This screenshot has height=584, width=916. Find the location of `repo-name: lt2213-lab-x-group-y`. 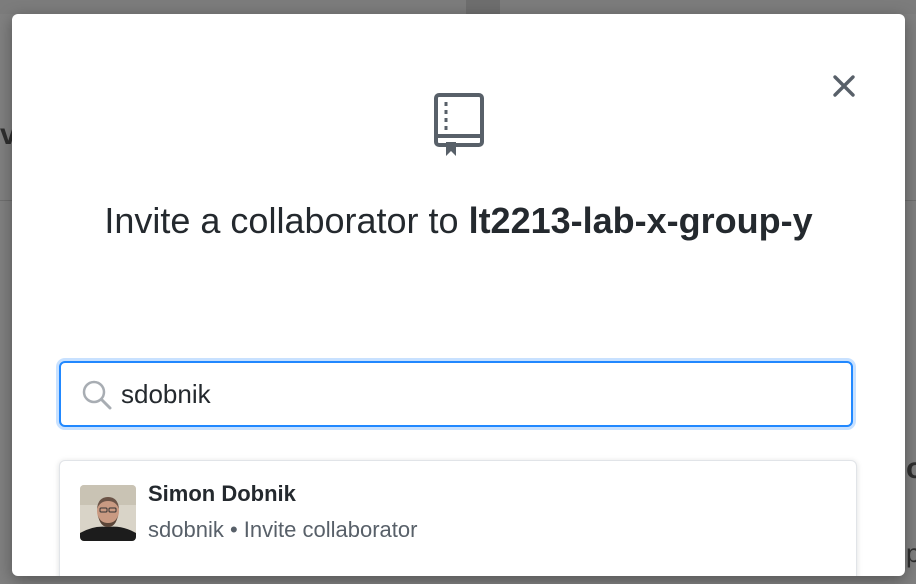

repo-name: lt2213-lab-x-group-y is located at coordinates (640, 220).